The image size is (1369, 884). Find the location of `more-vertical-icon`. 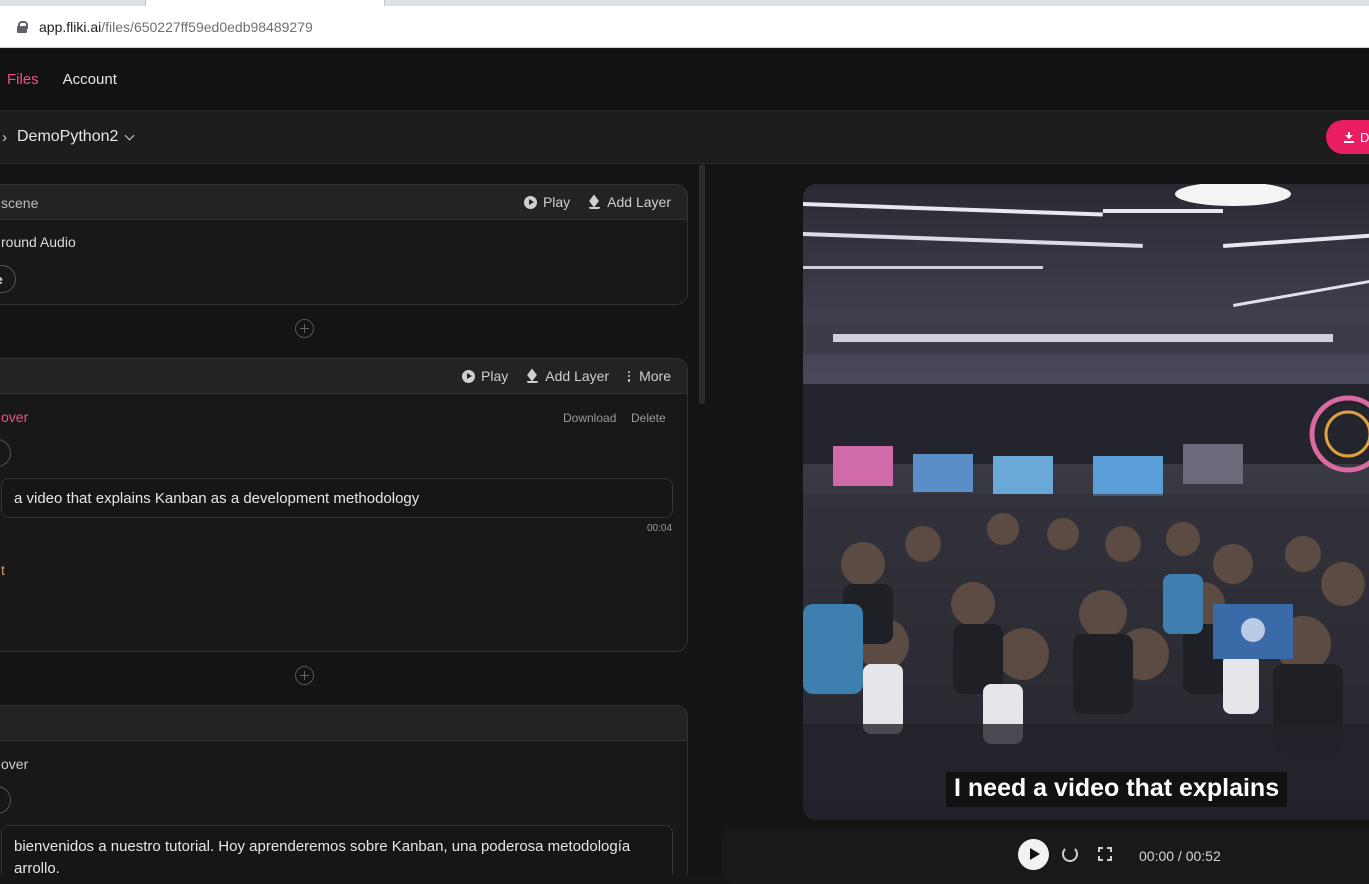

more-vertical-icon is located at coordinates (629, 376).